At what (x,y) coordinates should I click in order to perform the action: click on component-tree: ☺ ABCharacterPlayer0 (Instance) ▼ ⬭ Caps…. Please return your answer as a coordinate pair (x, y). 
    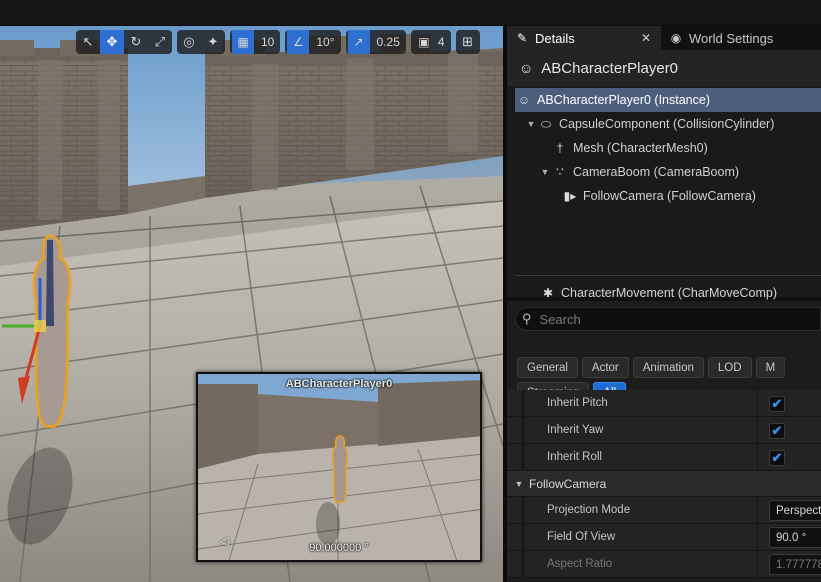
    Looking at the image, I should click on (664, 193).